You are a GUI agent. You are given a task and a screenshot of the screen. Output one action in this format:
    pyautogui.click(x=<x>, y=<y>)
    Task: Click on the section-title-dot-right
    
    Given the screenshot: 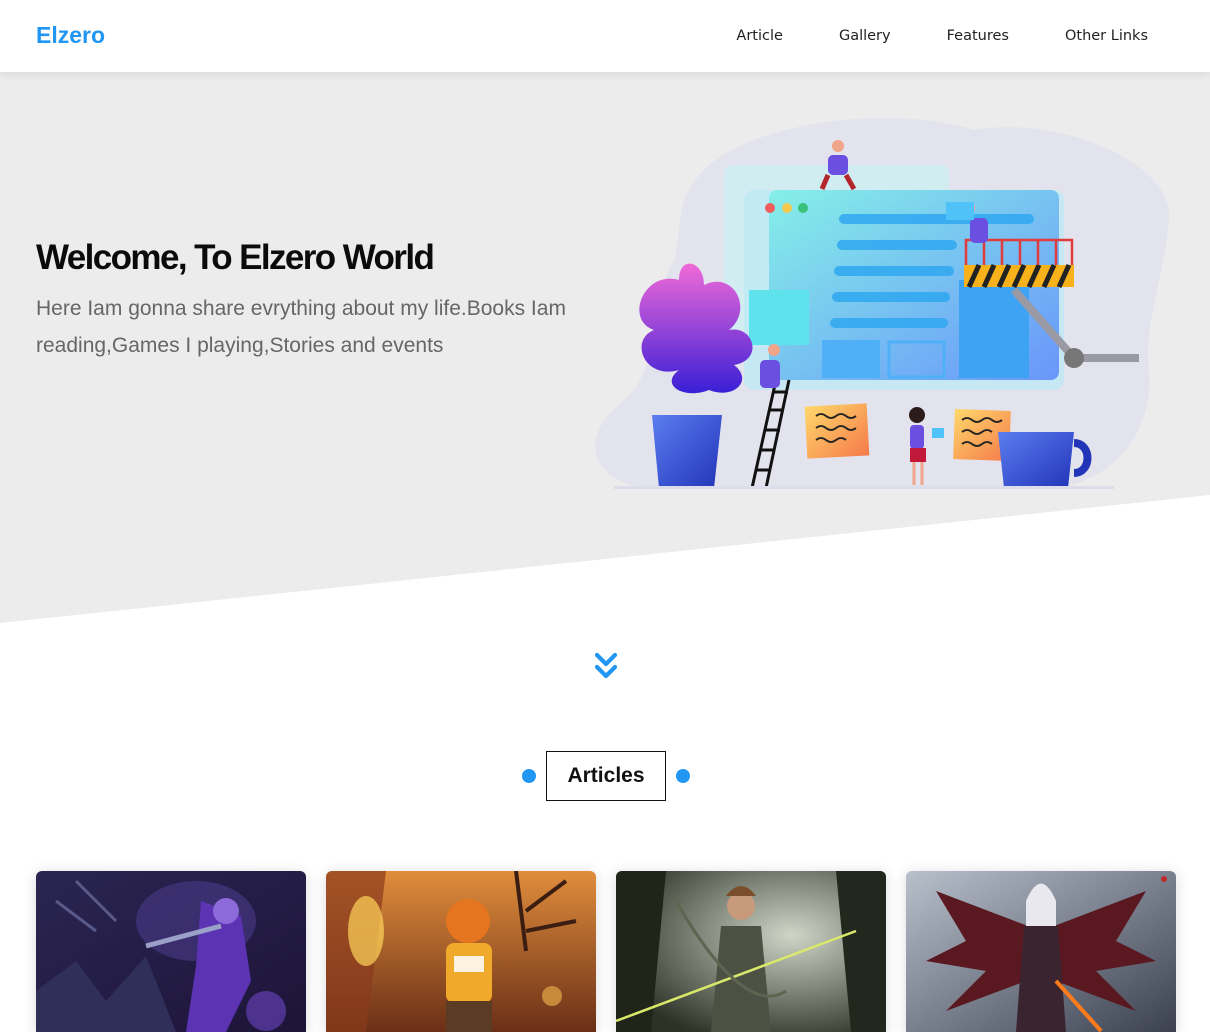 What is the action you would take?
    pyautogui.click(x=683, y=776)
    